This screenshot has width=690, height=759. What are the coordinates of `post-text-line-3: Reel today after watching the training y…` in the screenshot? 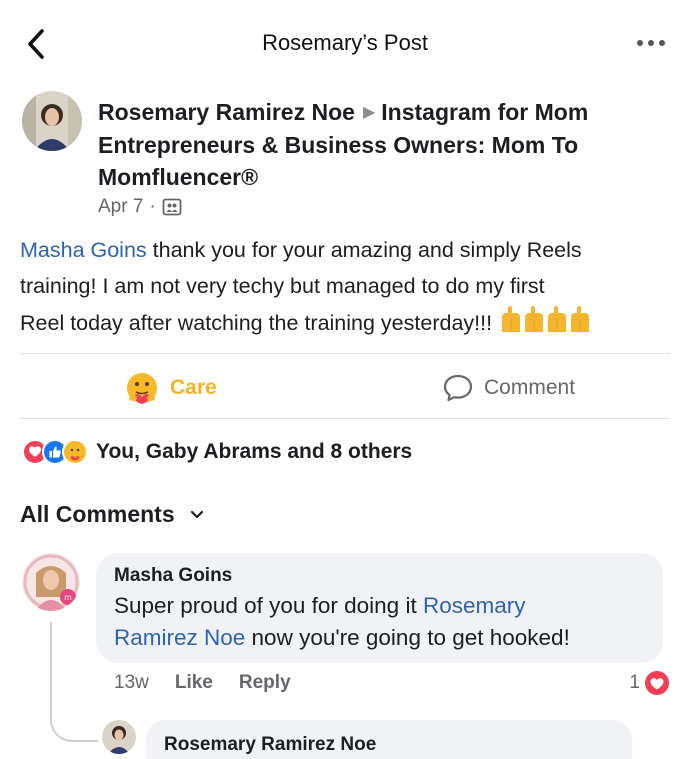 It's located at (259, 323).